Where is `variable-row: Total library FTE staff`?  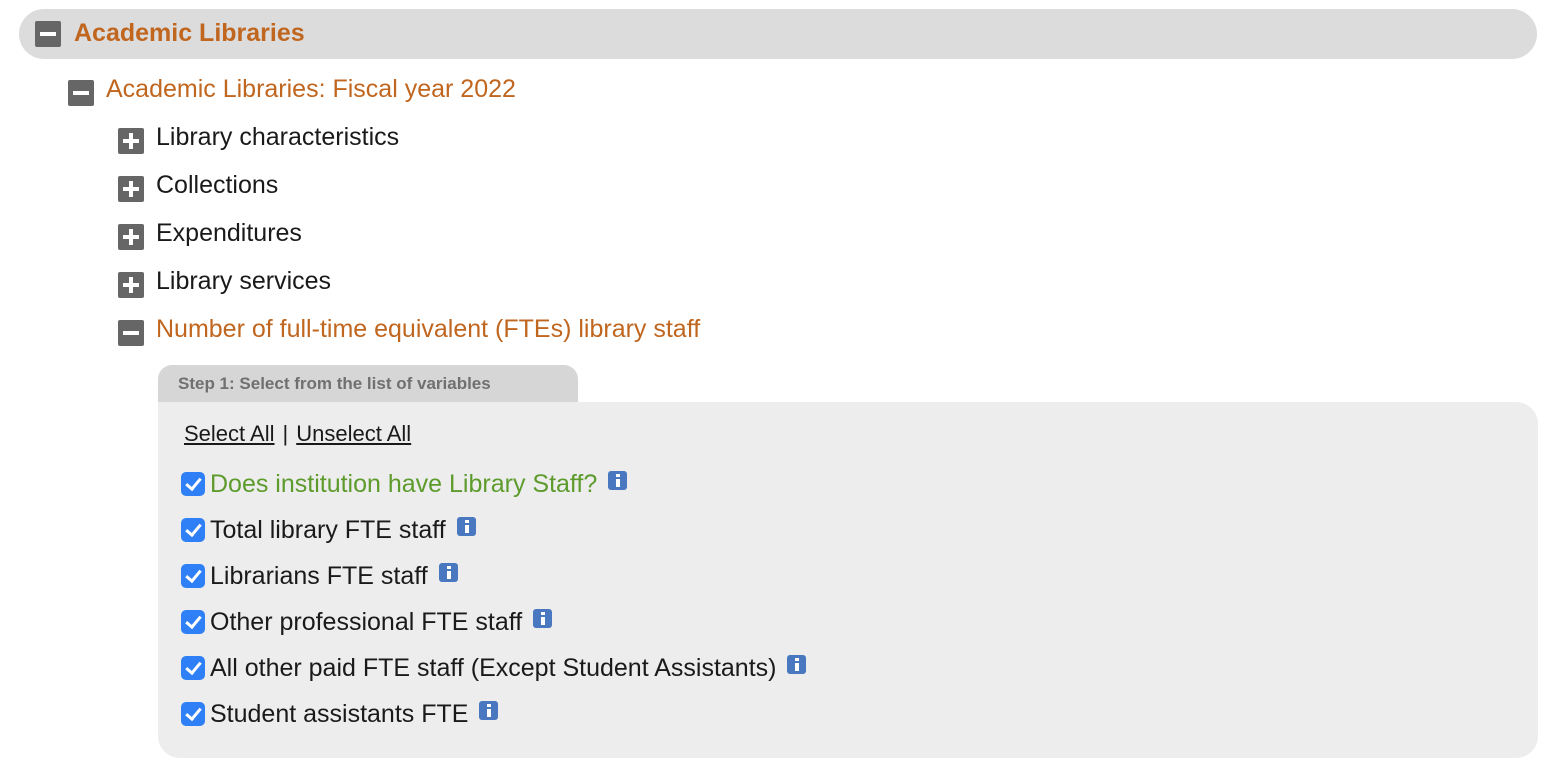 variable-row: Total library FTE staff is located at coordinates (328, 530).